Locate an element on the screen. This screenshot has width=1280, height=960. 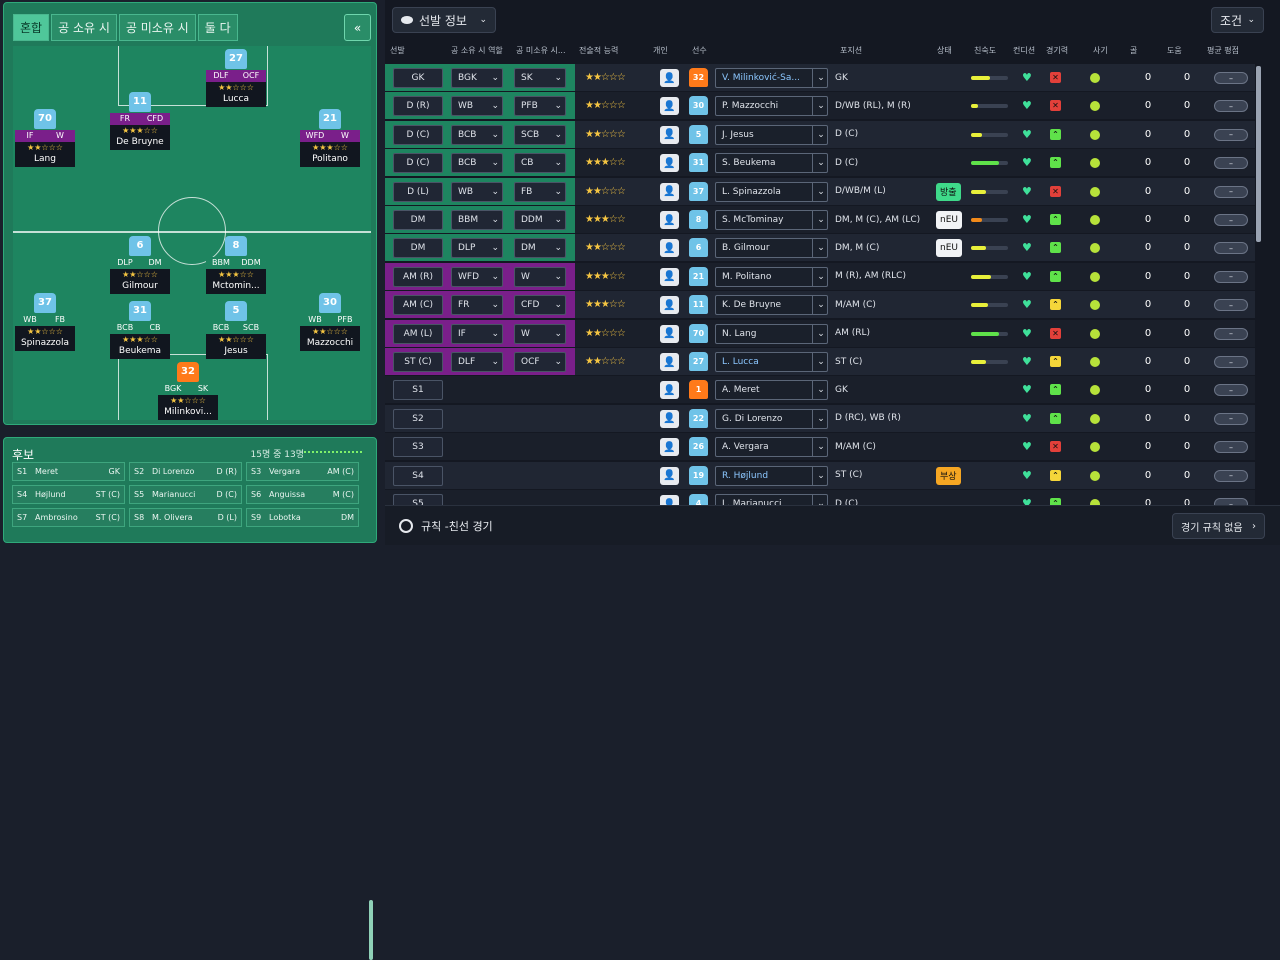
slot-button: AM (C) is located at coordinates (418, 305).